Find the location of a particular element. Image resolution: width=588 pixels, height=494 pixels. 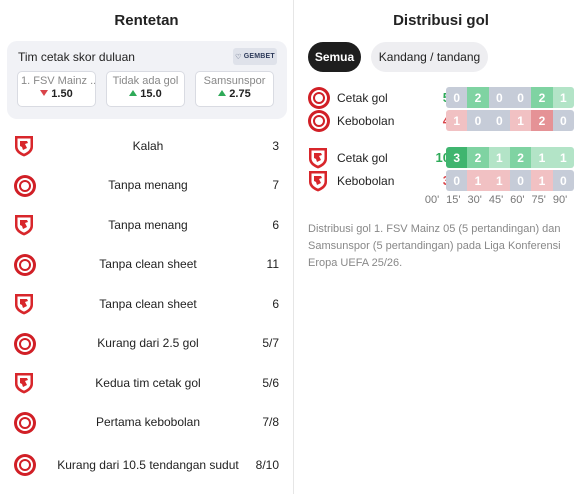

minute-tick: 45' is located at coordinates (496, 200).